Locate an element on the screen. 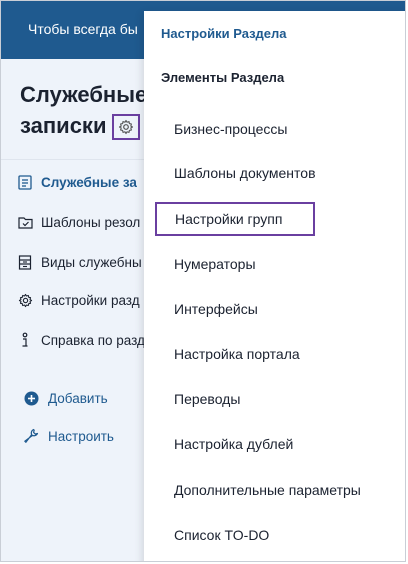 The image size is (408, 564). menu-item-additional-parameters: Дополнительные параметры is located at coordinates (267, 490).